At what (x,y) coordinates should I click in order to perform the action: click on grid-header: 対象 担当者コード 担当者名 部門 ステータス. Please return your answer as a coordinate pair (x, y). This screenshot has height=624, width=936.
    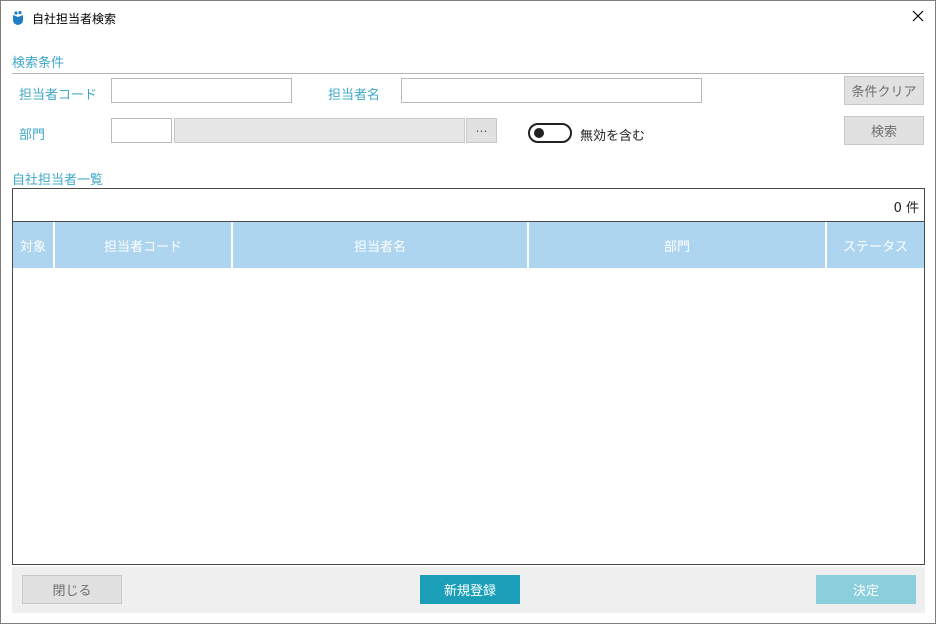
    Looking at the image, I should click on (468, 245).